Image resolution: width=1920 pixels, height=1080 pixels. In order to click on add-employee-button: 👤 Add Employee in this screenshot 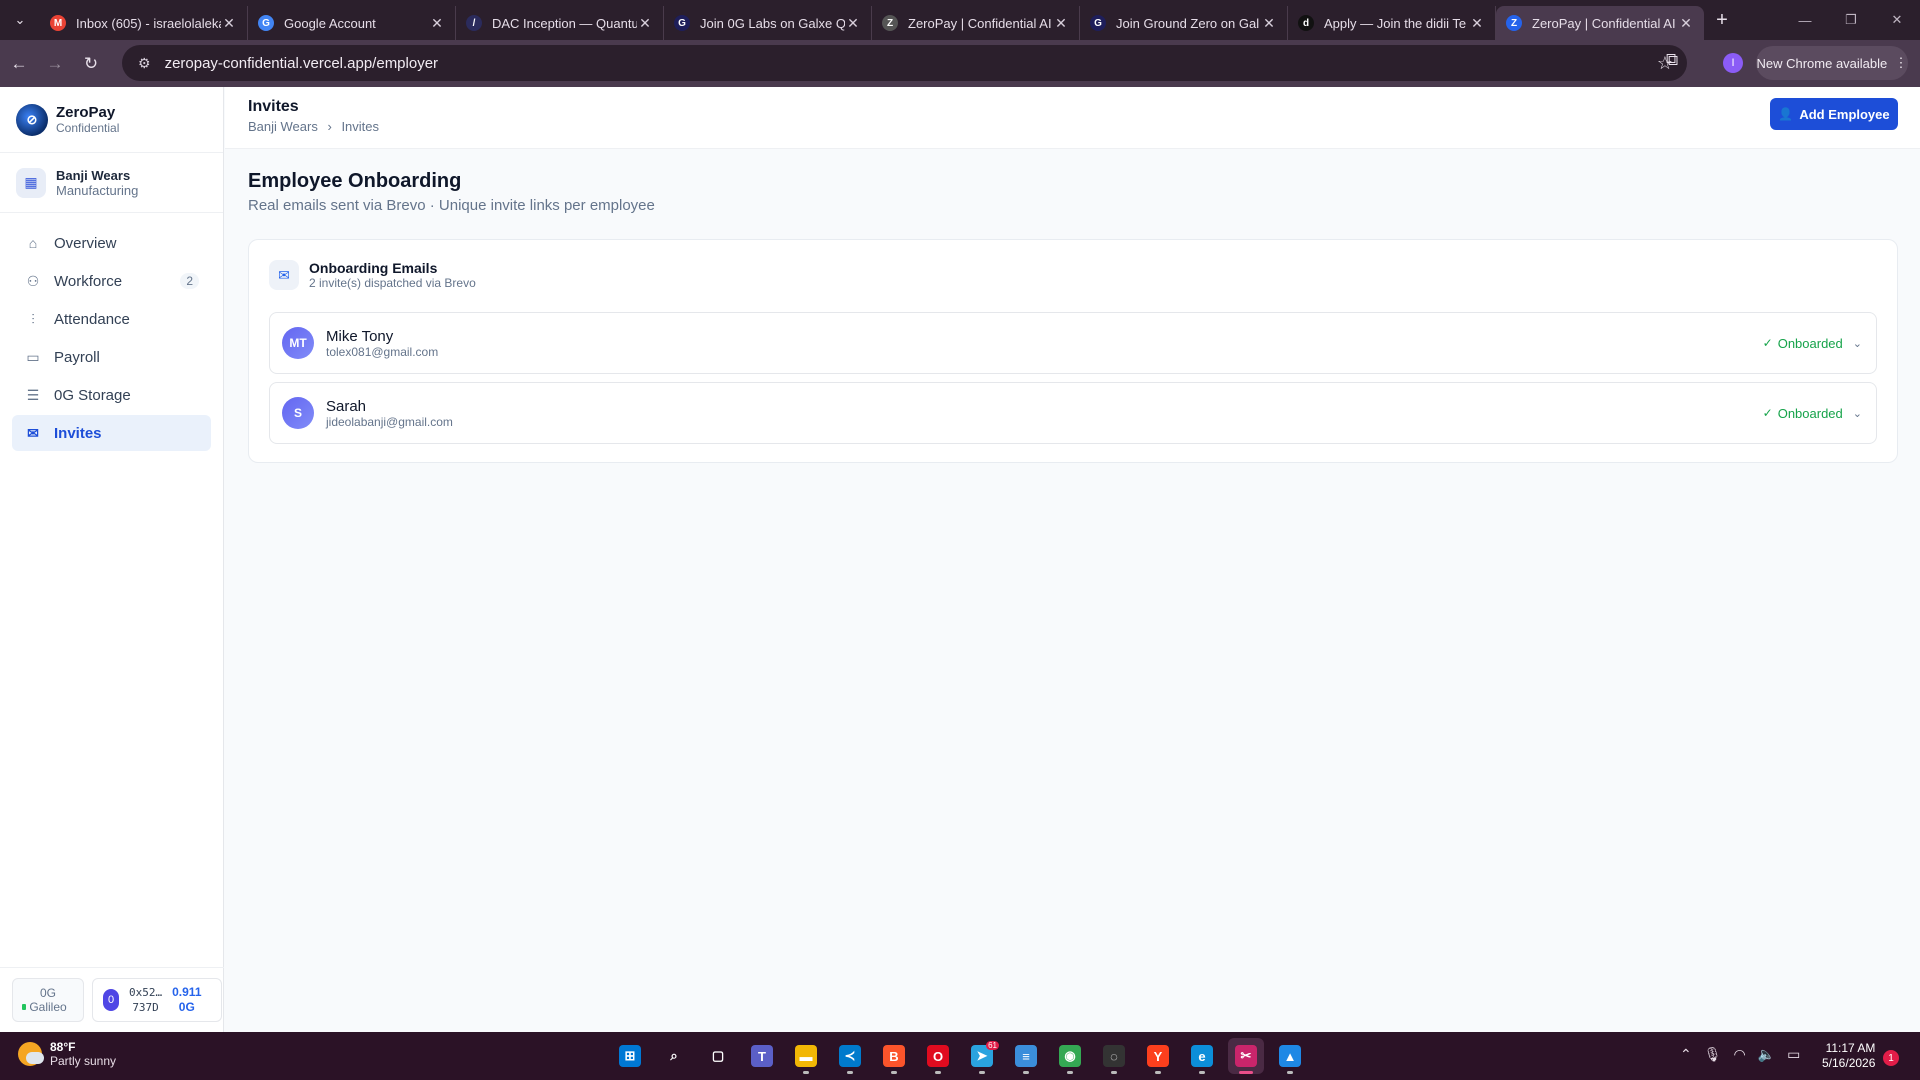, I will do `click(1834, 114)`.